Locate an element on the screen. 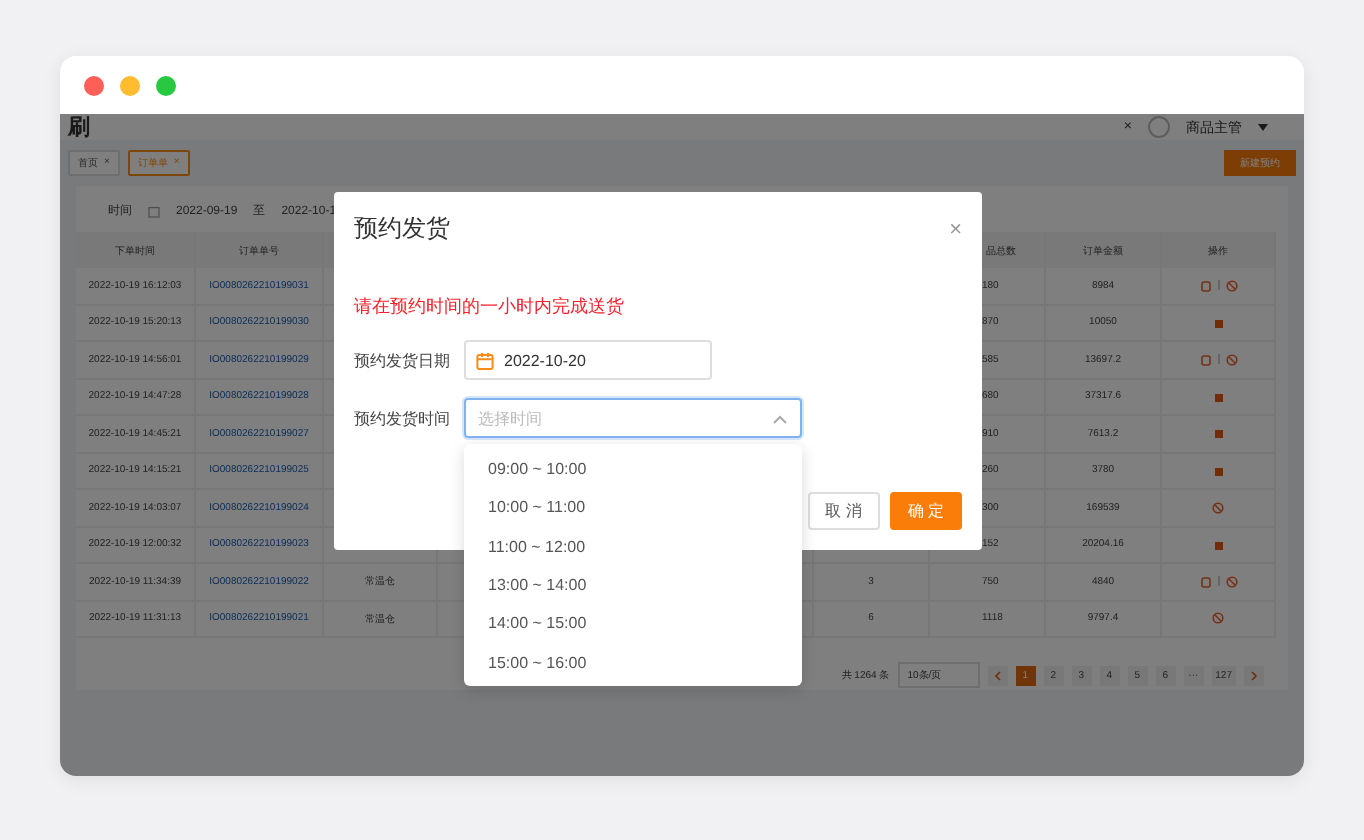 The width and height of the screenshot is (1364, 840). confirm-button: 确 定 is located at coordinates (925, 511).